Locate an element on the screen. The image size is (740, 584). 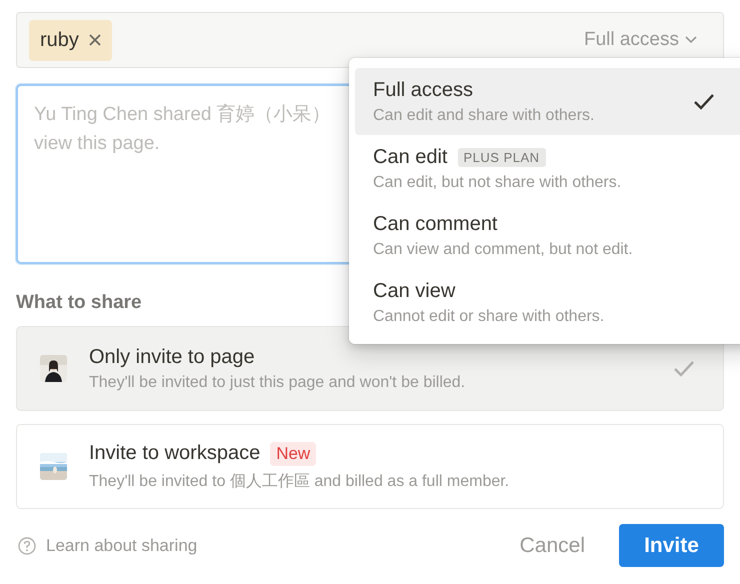
menu-item-title: Can edit is located at coordinates (410, 157).